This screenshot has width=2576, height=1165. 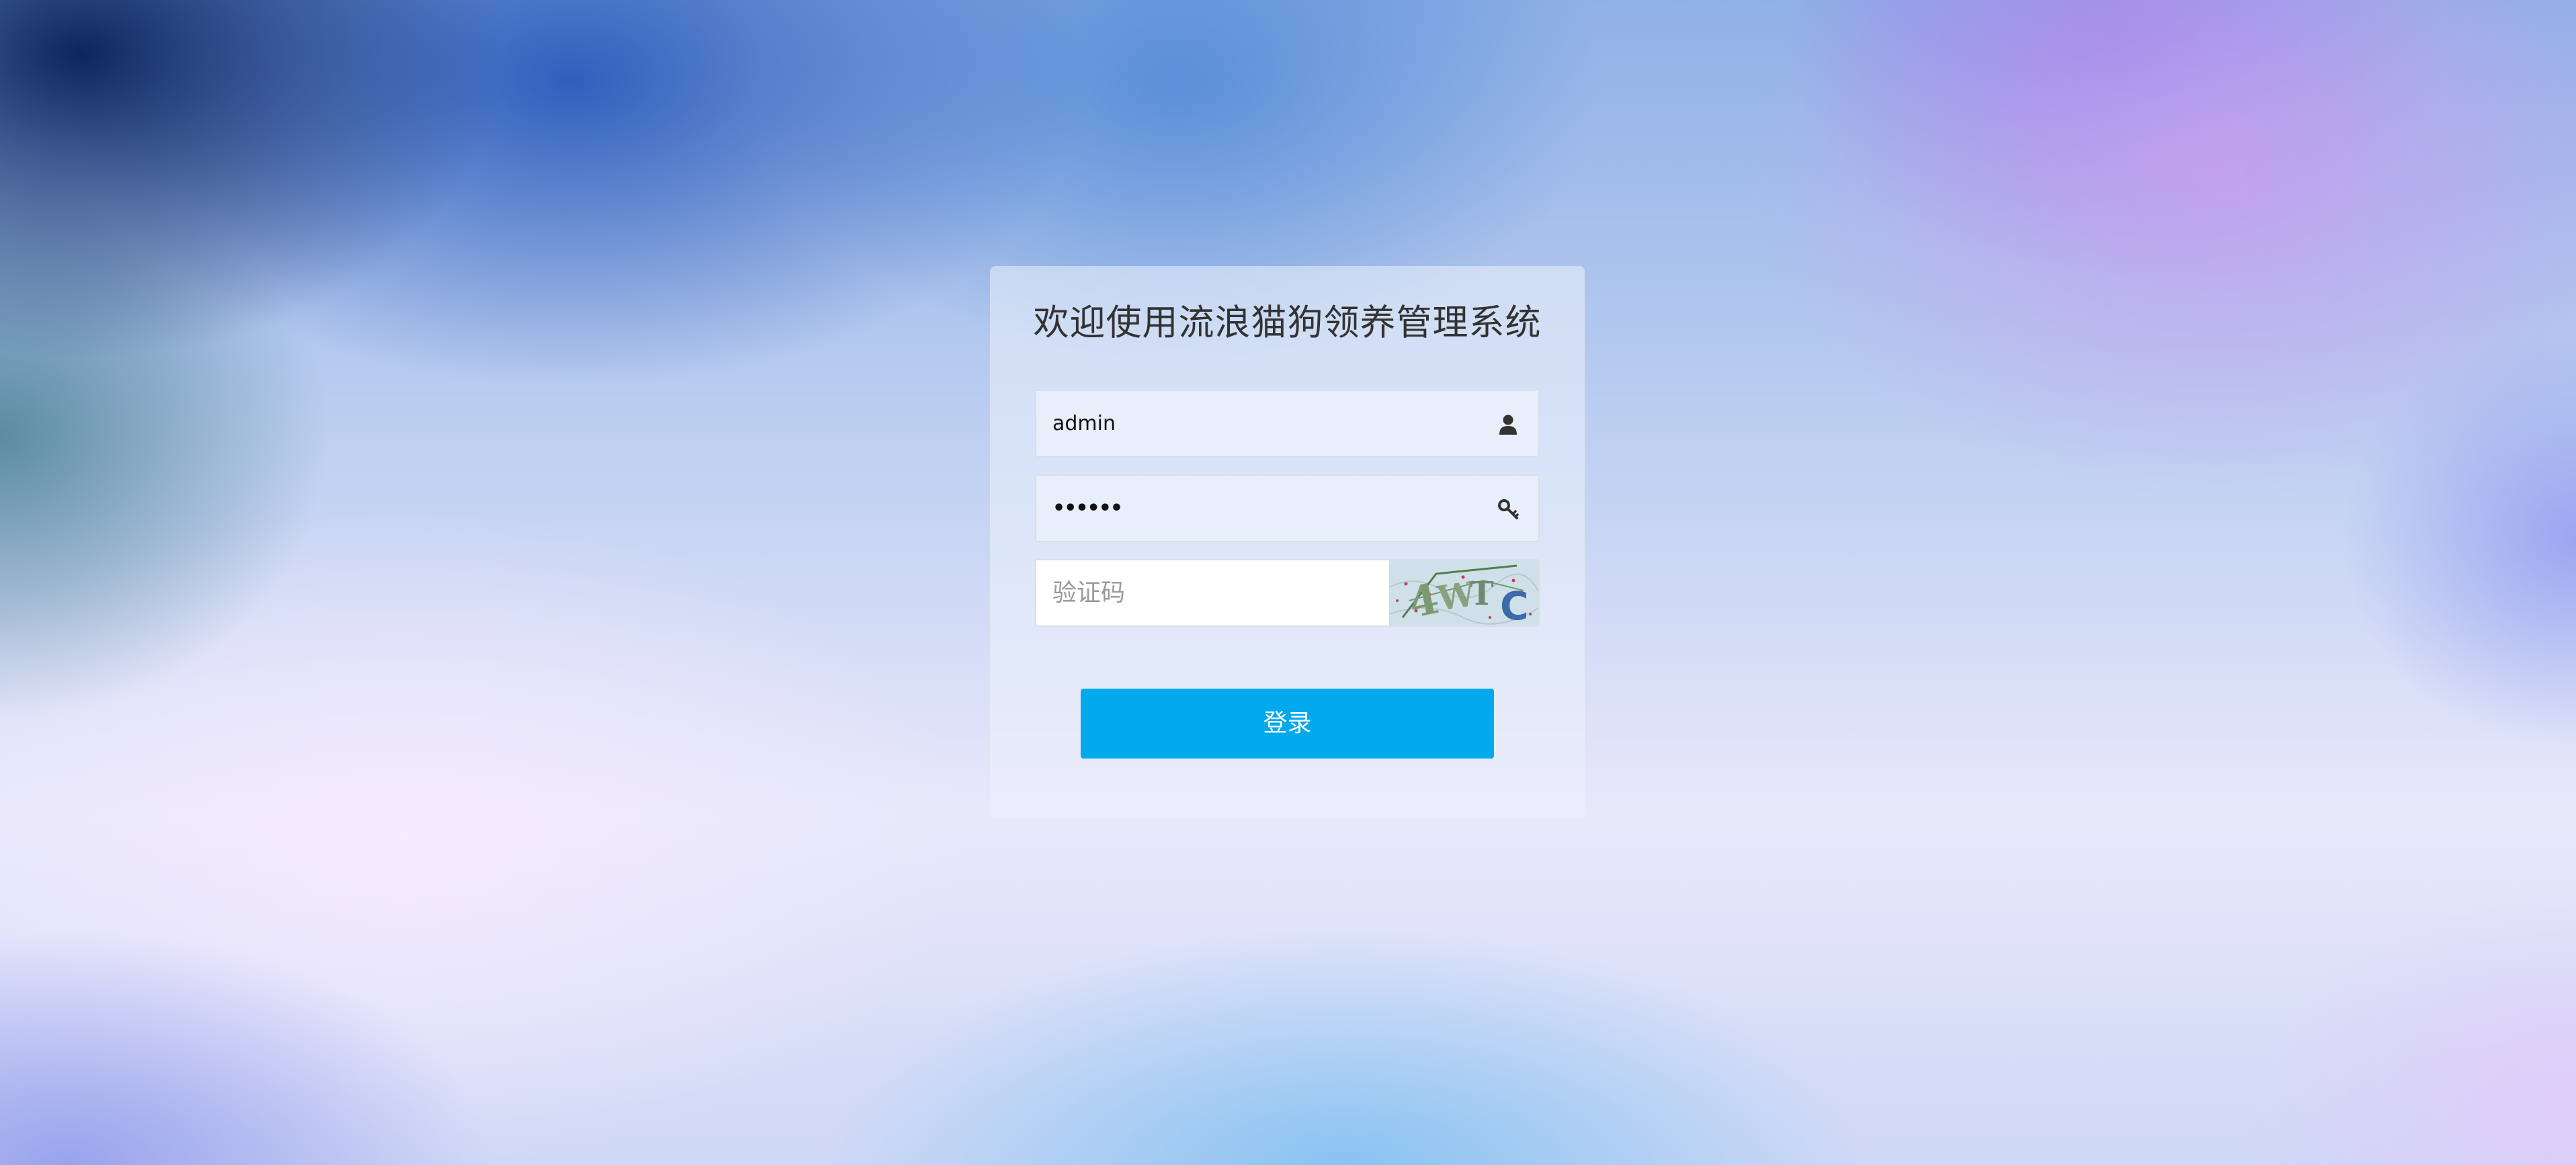 What do you see at coordinates (1287, 508) in the screenshot?
I see `password-field: ••••••` at bounding box center [1287, 508].